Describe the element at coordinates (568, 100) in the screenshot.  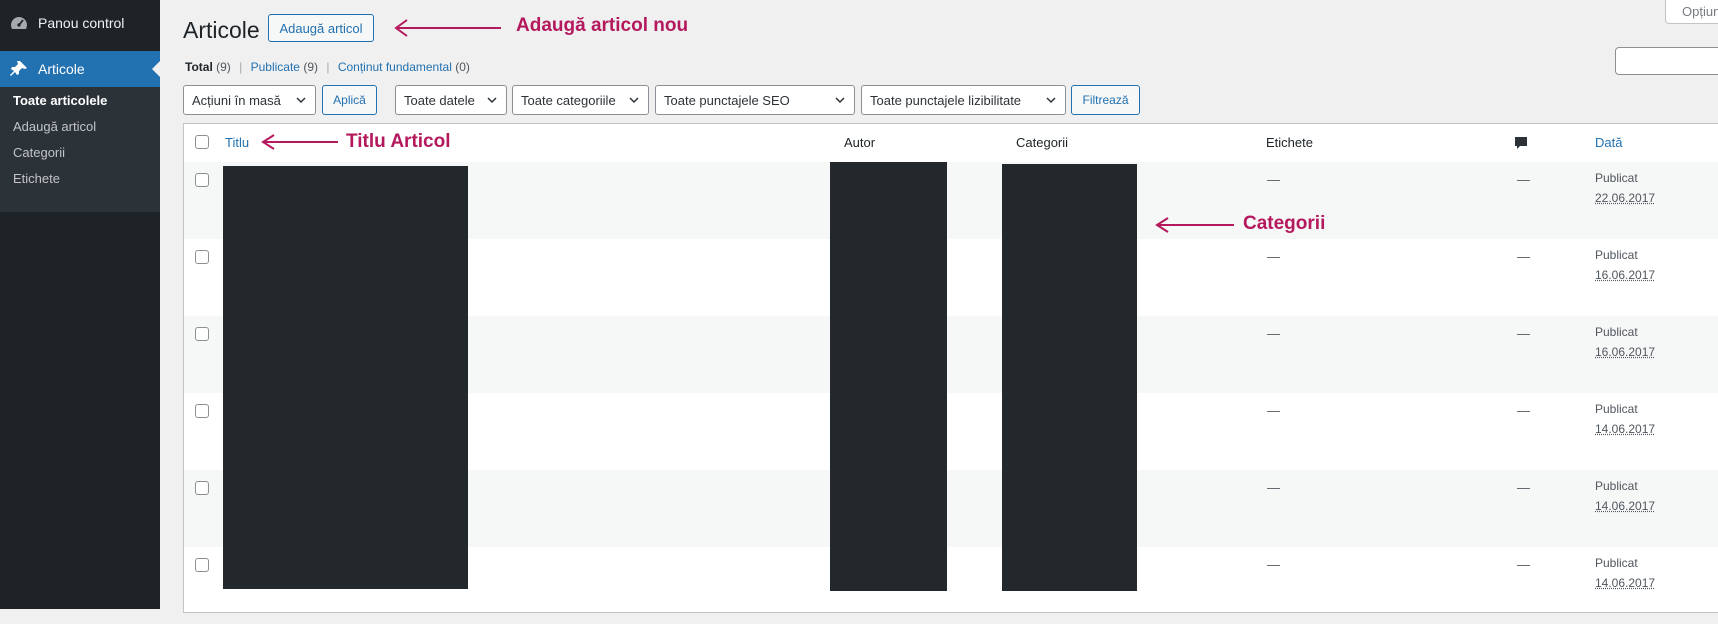
I see `category-filter-value: Toate categoriile` at that location.